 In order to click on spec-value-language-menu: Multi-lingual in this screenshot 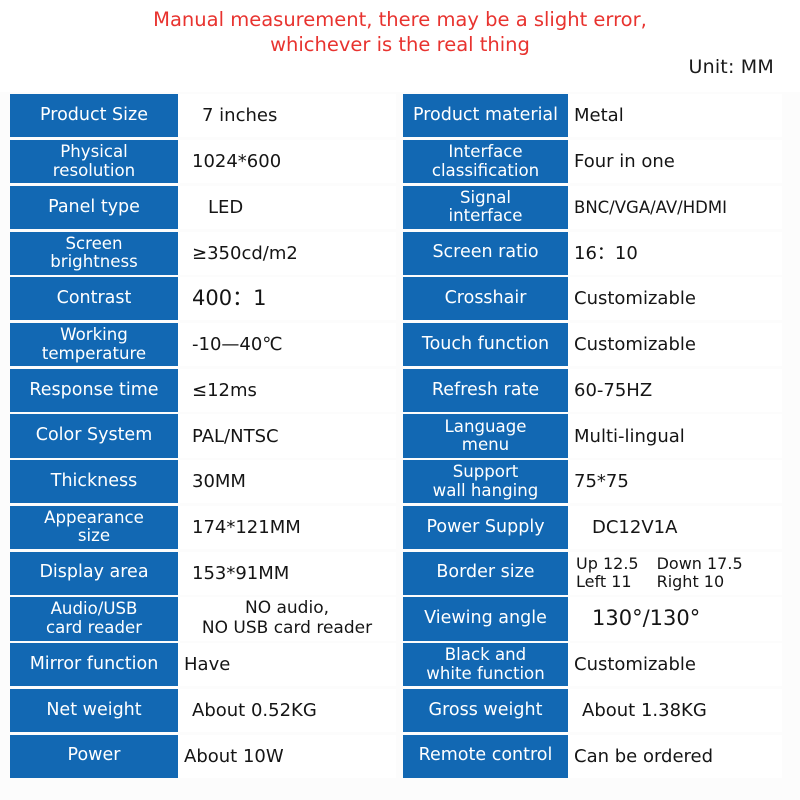, I will do `click(675, 436)`.